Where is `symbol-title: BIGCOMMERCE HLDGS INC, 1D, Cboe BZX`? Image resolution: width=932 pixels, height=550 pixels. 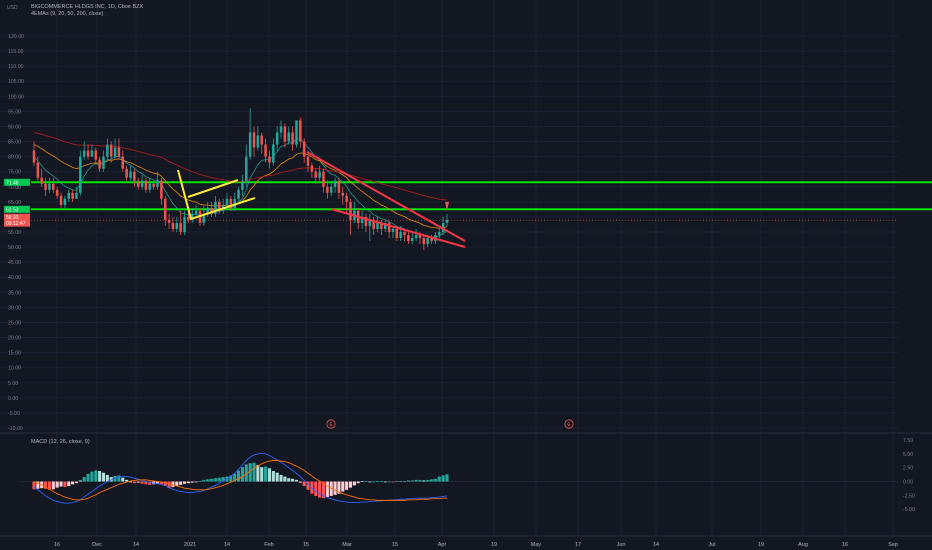 symbol-title: BIGCOMMERCE HLDGS INC, 1D, Cboe BZX is located at coordinates (87, 7).